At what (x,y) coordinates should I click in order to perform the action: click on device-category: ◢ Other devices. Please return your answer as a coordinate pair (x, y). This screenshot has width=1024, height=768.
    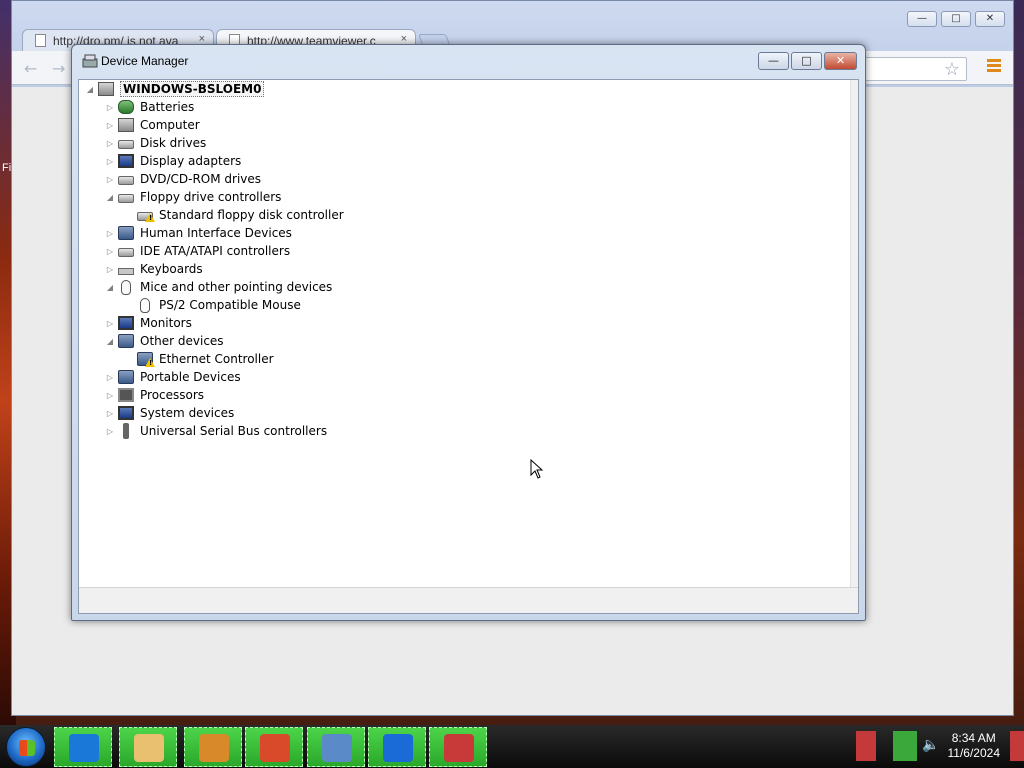
    Looking at the image, I should click on (164, 341).